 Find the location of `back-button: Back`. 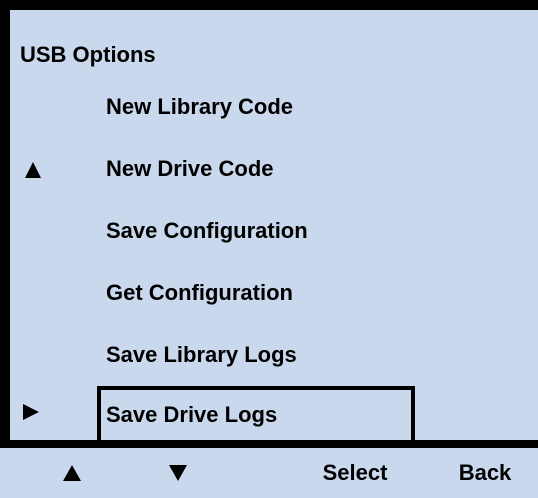

back-button: Back is located at coordinates (485, 473).